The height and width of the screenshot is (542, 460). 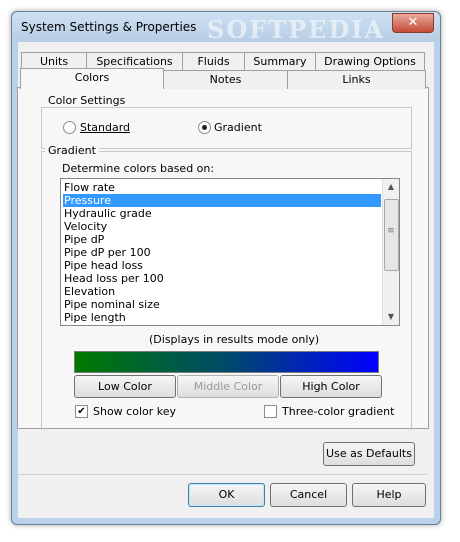 I want to click on tab-drawing-options-label: Drawing Options, so click(x=370, y=61).